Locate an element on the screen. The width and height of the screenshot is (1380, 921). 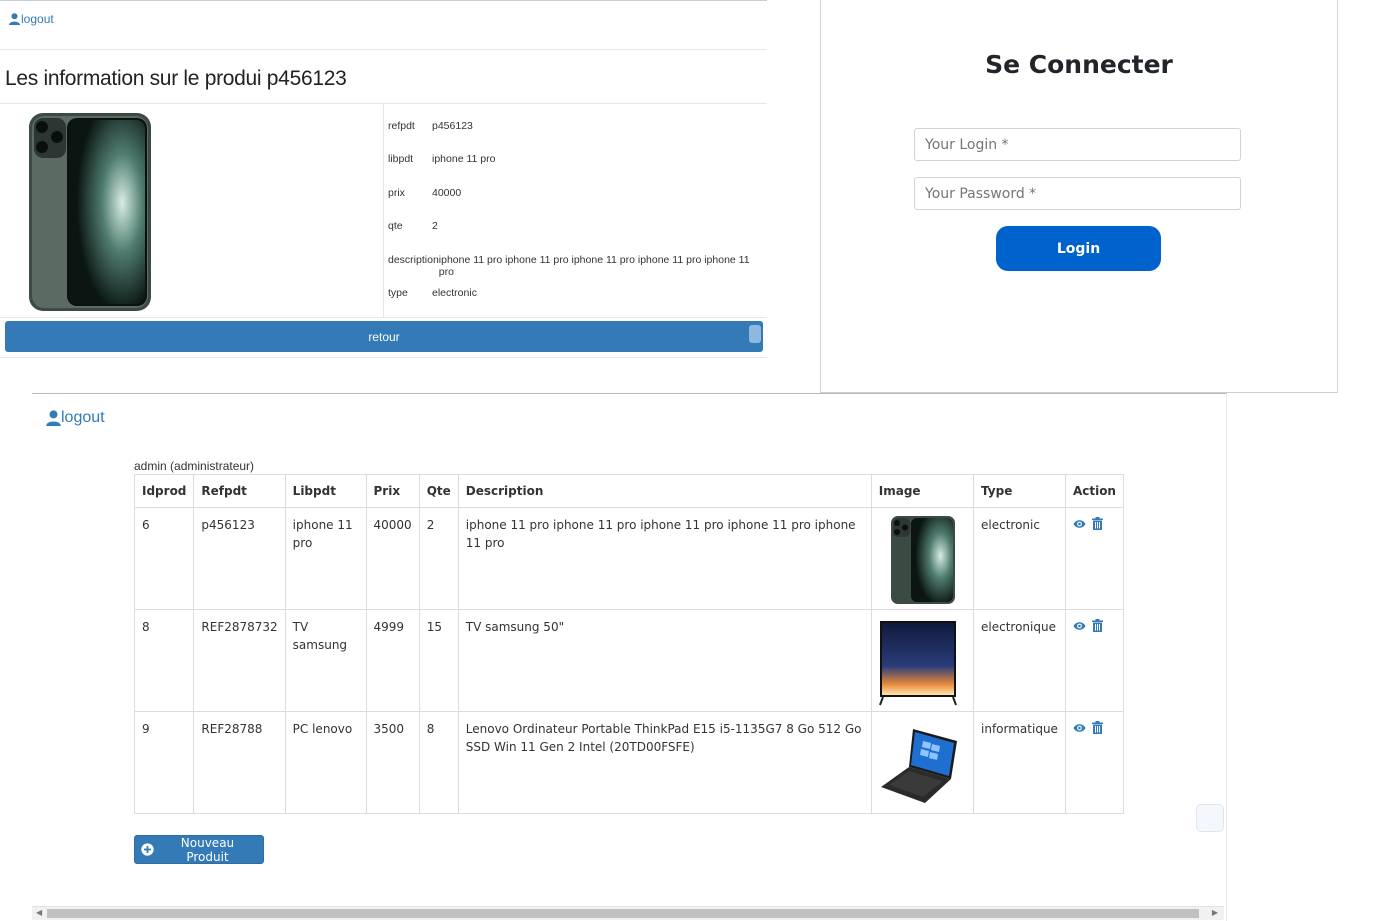
retour-button: retour is located at coordinates (384, 336).